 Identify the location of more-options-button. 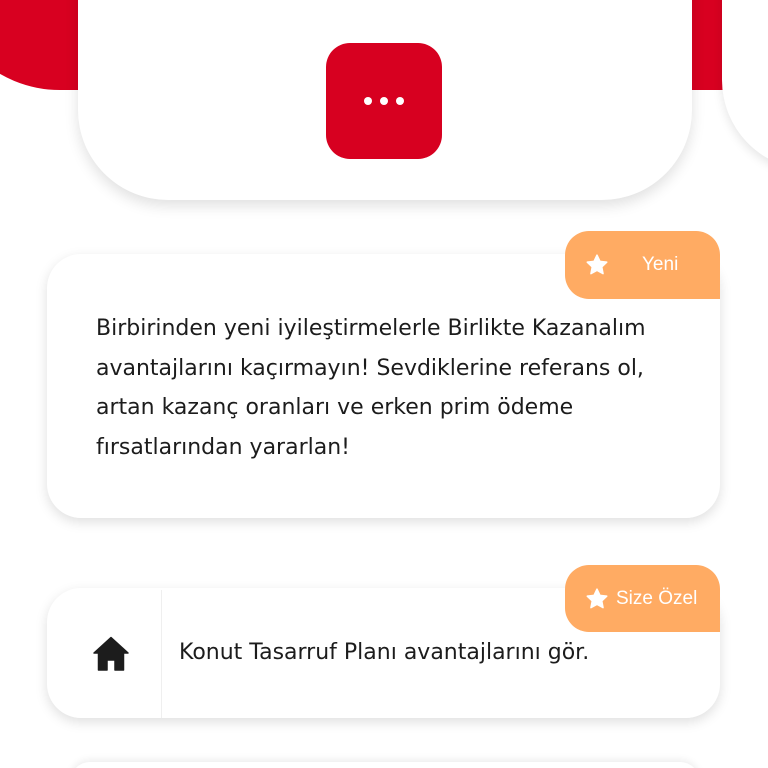
(384, 101).